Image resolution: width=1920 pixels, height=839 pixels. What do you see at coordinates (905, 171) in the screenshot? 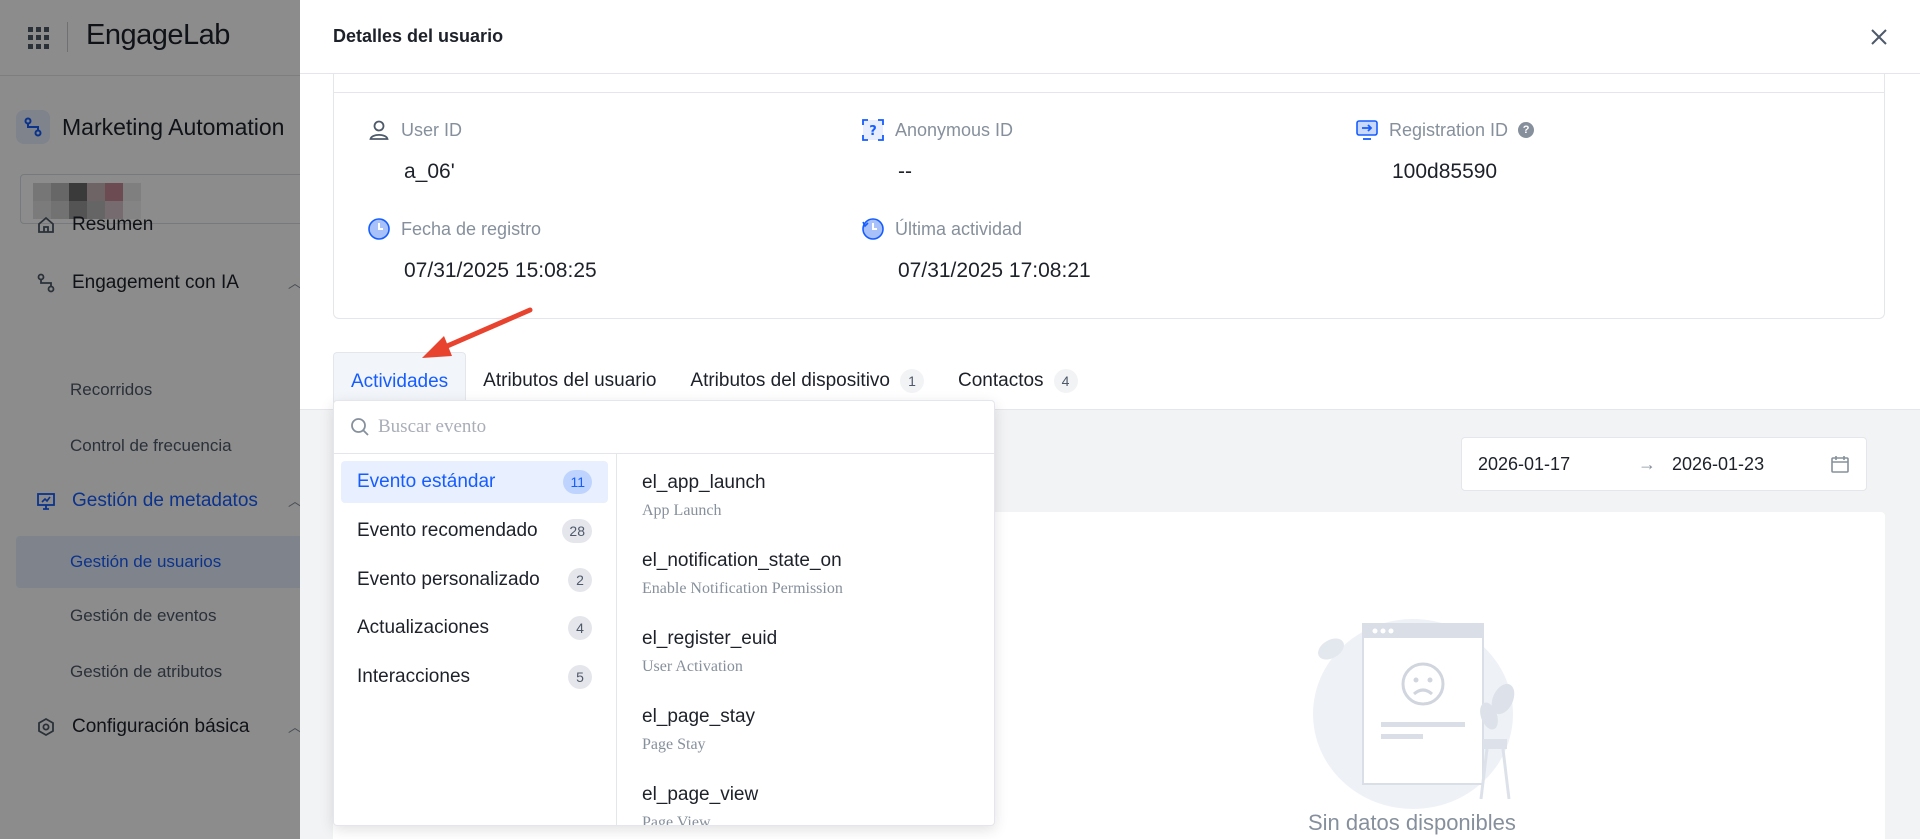
I see `anonymous-id-value: --` at bounding box center [905, 171].